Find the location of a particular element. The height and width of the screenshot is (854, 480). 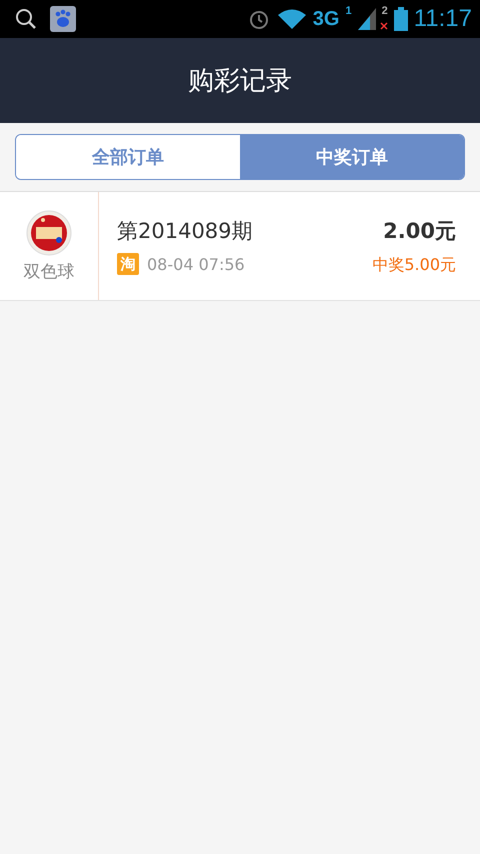

sim-number: 1 is located at coordinates (348, 11).